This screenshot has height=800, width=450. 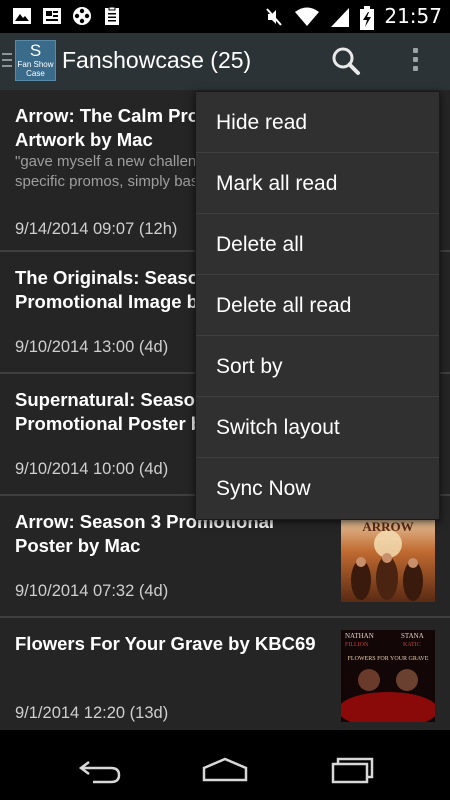 I want to click on item-date: 9/10/2014 10:00 (4d), so click(x=92, y=469).